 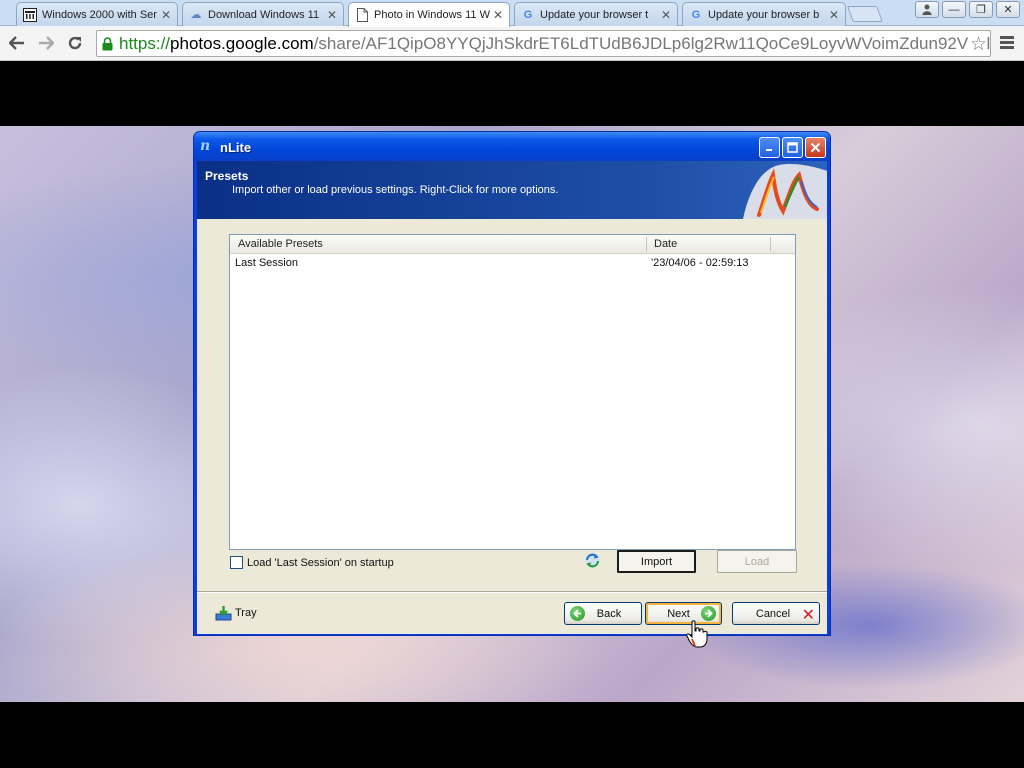 What do you see at coordinates (512, 592) in the screenshot?
I see `divider` at bounding box center [512, 592].